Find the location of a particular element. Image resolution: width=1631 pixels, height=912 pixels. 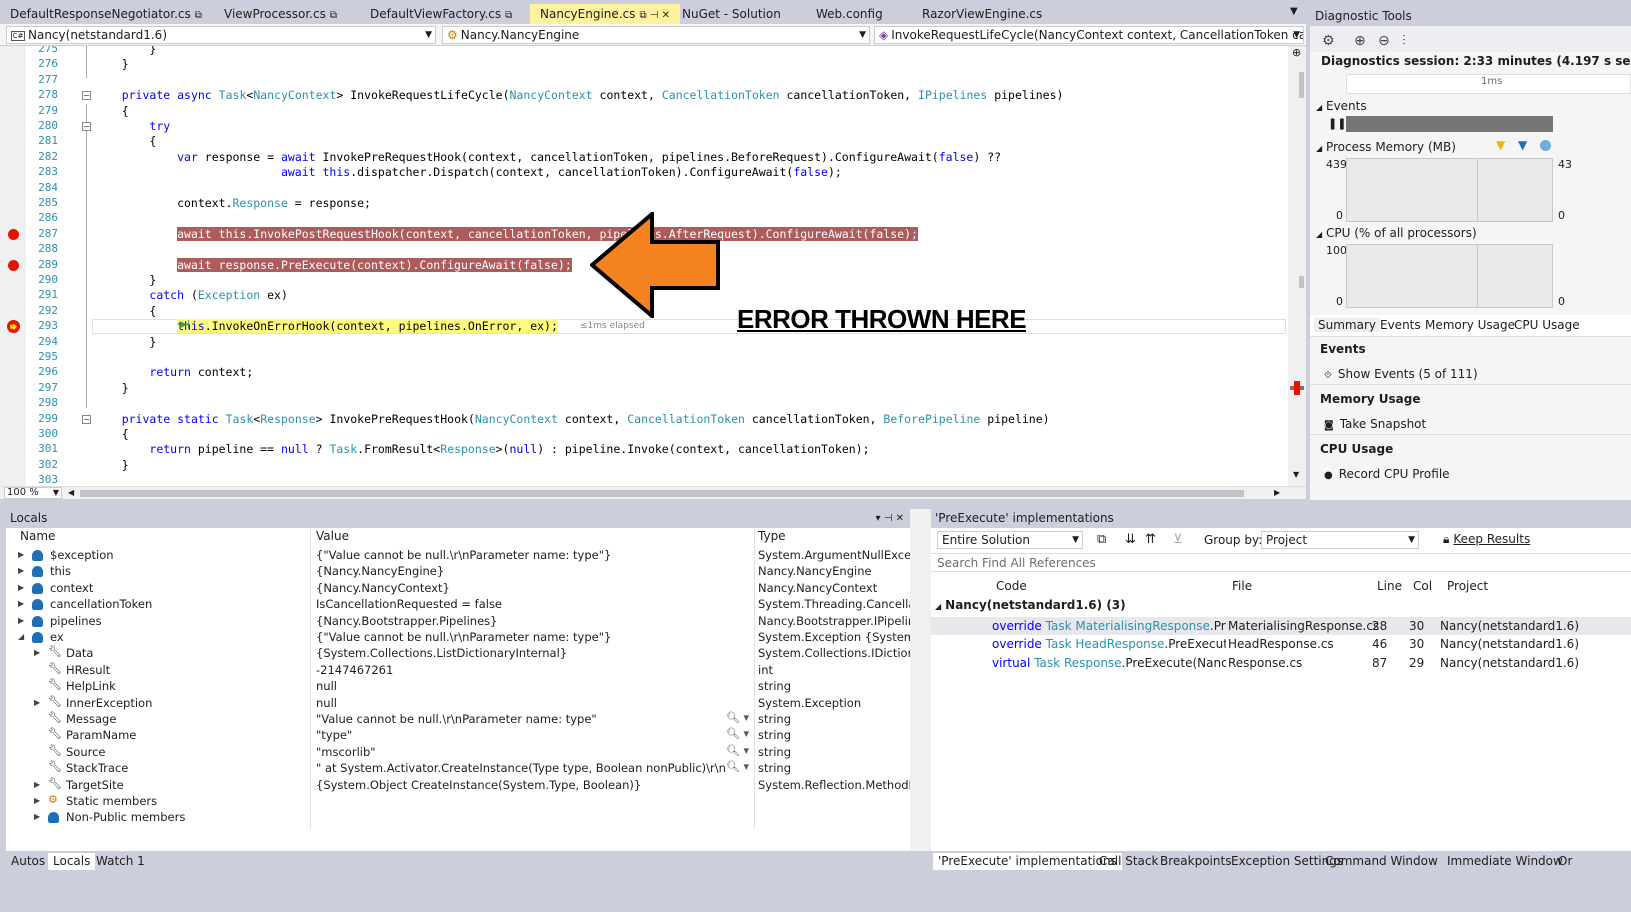

tool-tab: Call Stack is located at coordinates (1128, 861).